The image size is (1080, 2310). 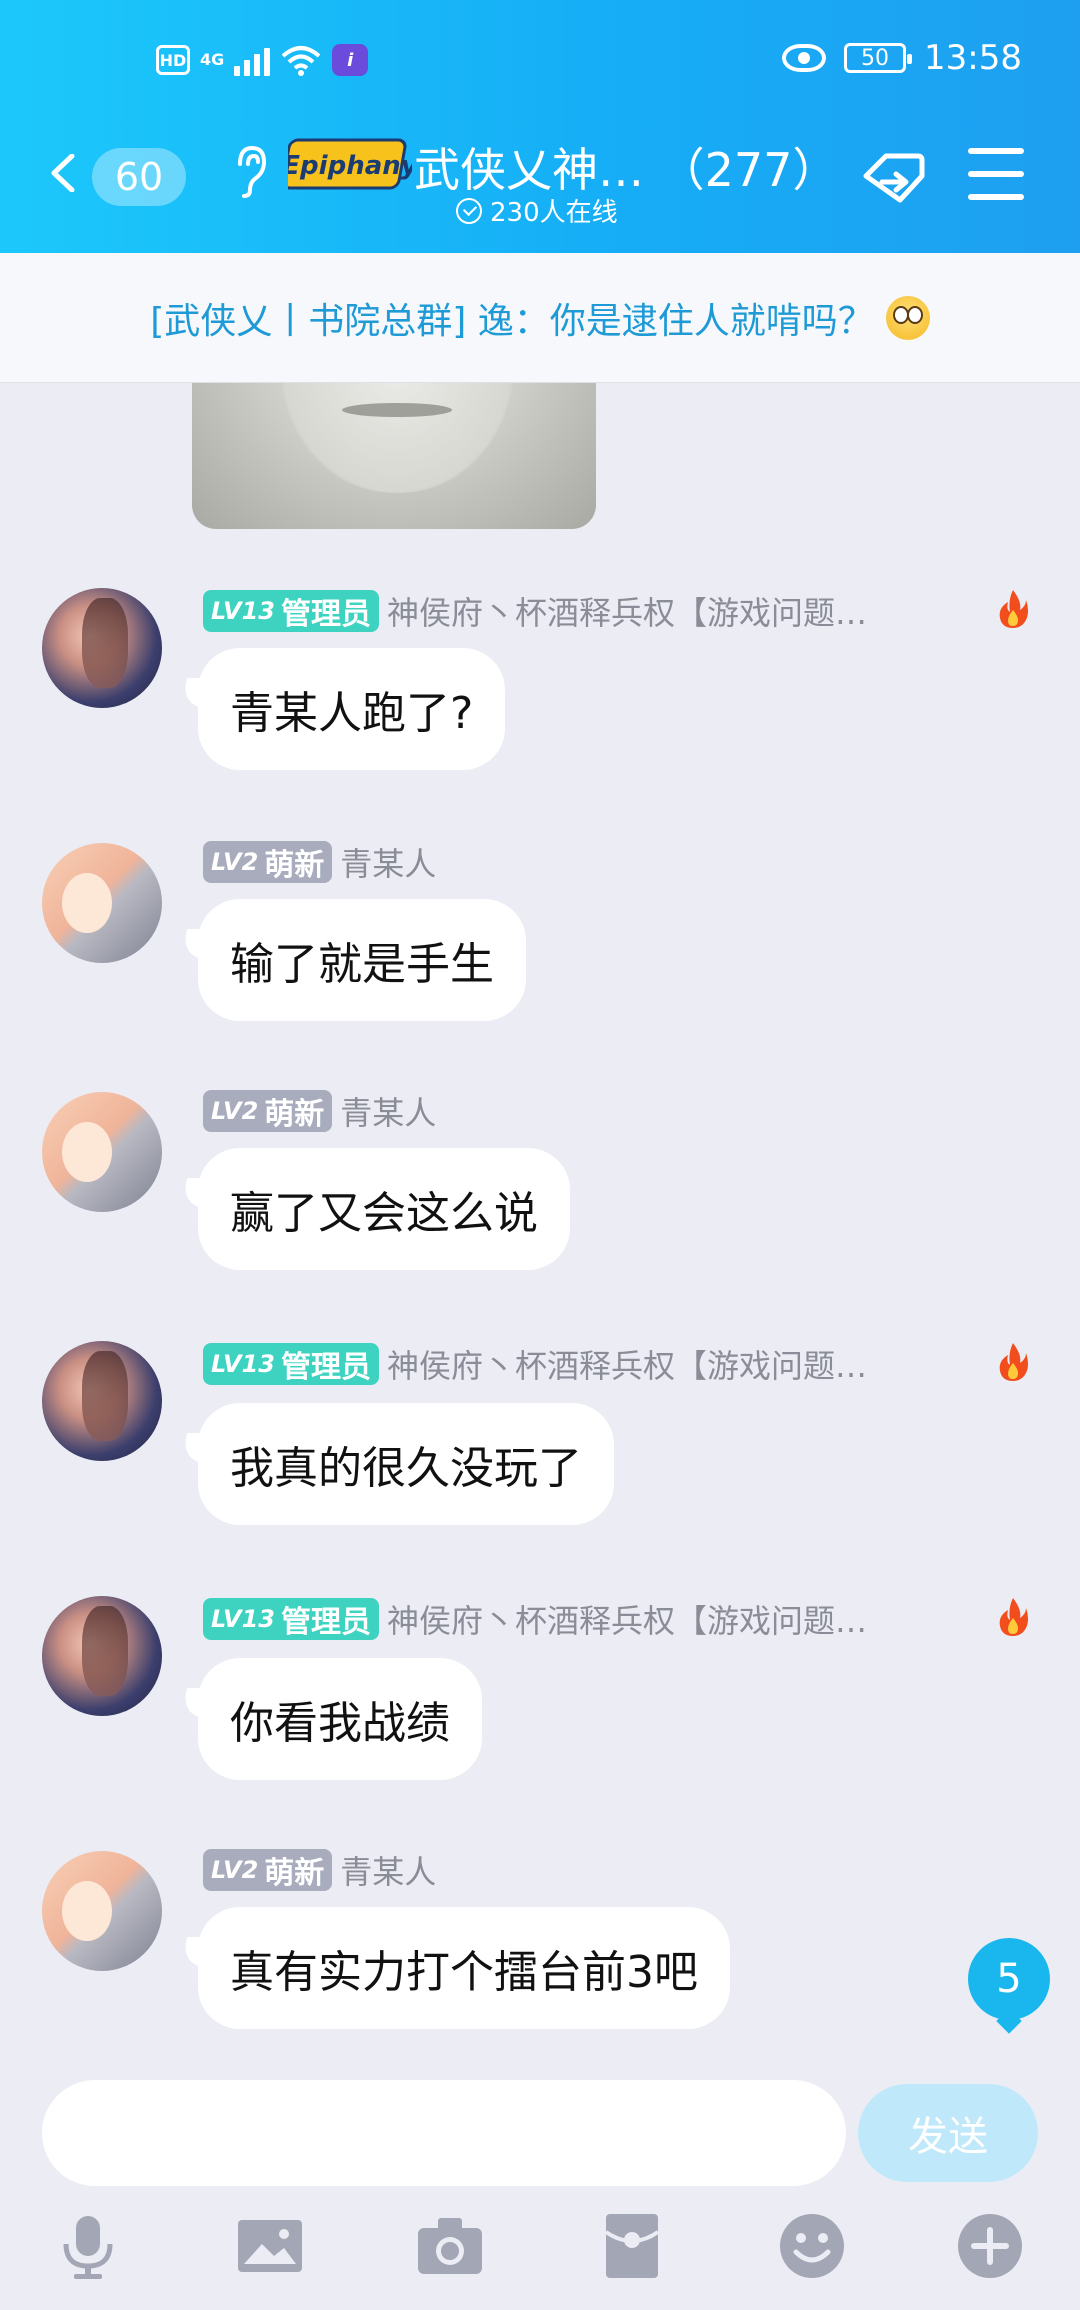 I want to click on online-status: 230人在线, so click(x=537, y=210).